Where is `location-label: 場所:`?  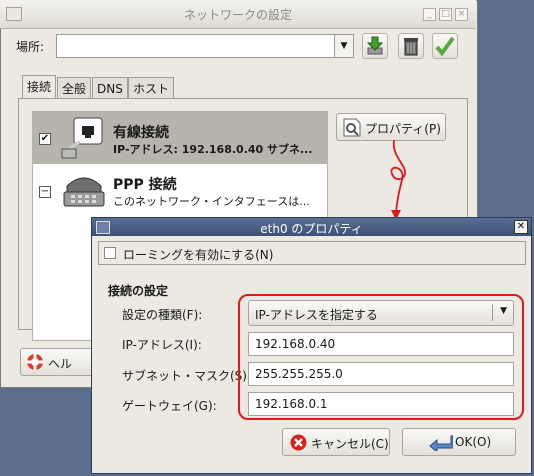
location-label: 場所: is located at coordinates (30, 47).